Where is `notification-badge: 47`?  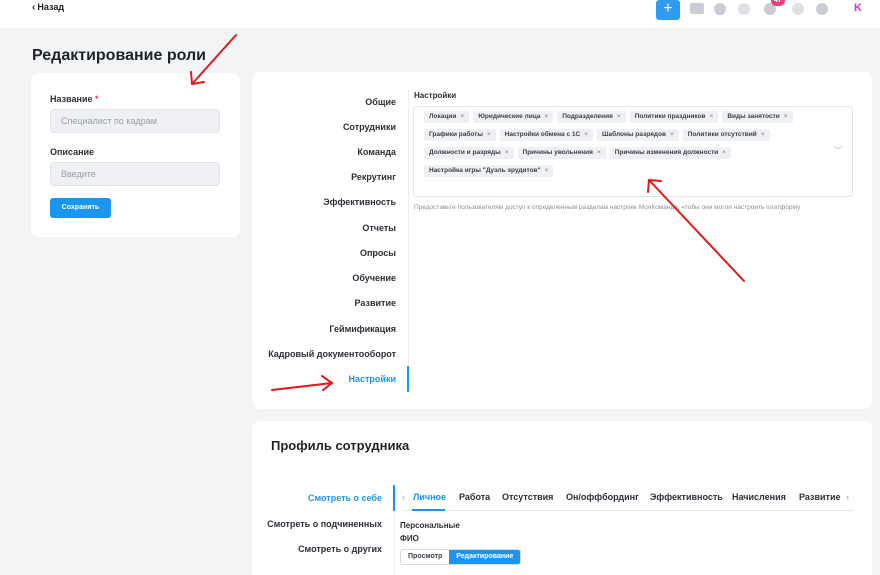
notification-badge: 47 is located at coordinates (778, 3).